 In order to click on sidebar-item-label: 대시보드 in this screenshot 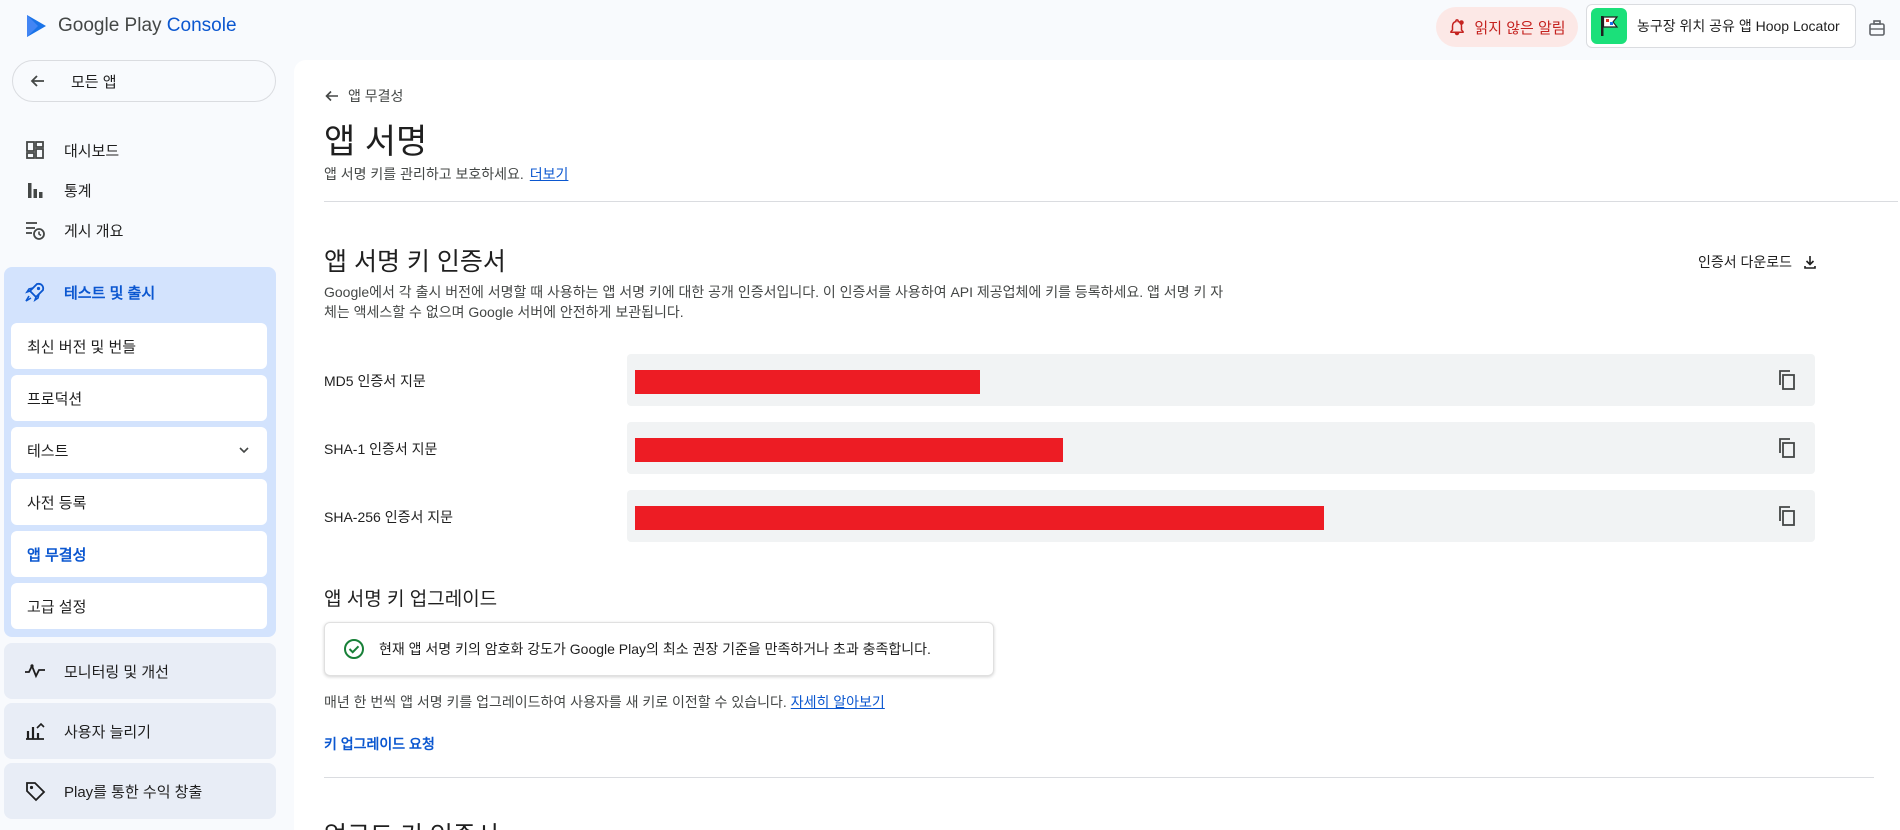, I will do `click(92, 151)`.